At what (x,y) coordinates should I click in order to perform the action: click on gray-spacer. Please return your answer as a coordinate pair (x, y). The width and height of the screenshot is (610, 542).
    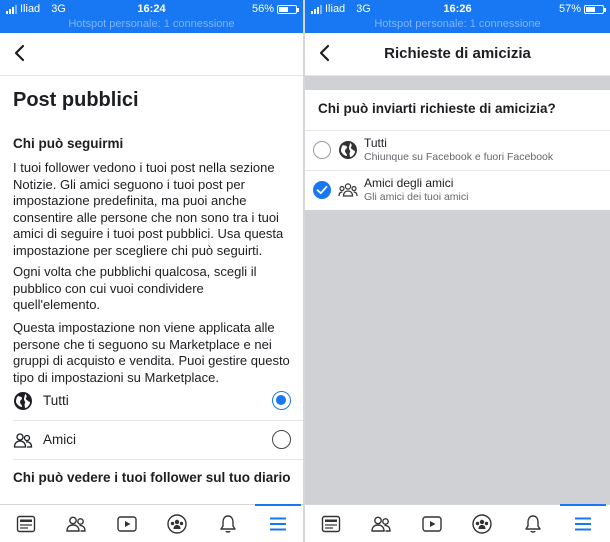
    Looking at the image, I should click on (457, 83).